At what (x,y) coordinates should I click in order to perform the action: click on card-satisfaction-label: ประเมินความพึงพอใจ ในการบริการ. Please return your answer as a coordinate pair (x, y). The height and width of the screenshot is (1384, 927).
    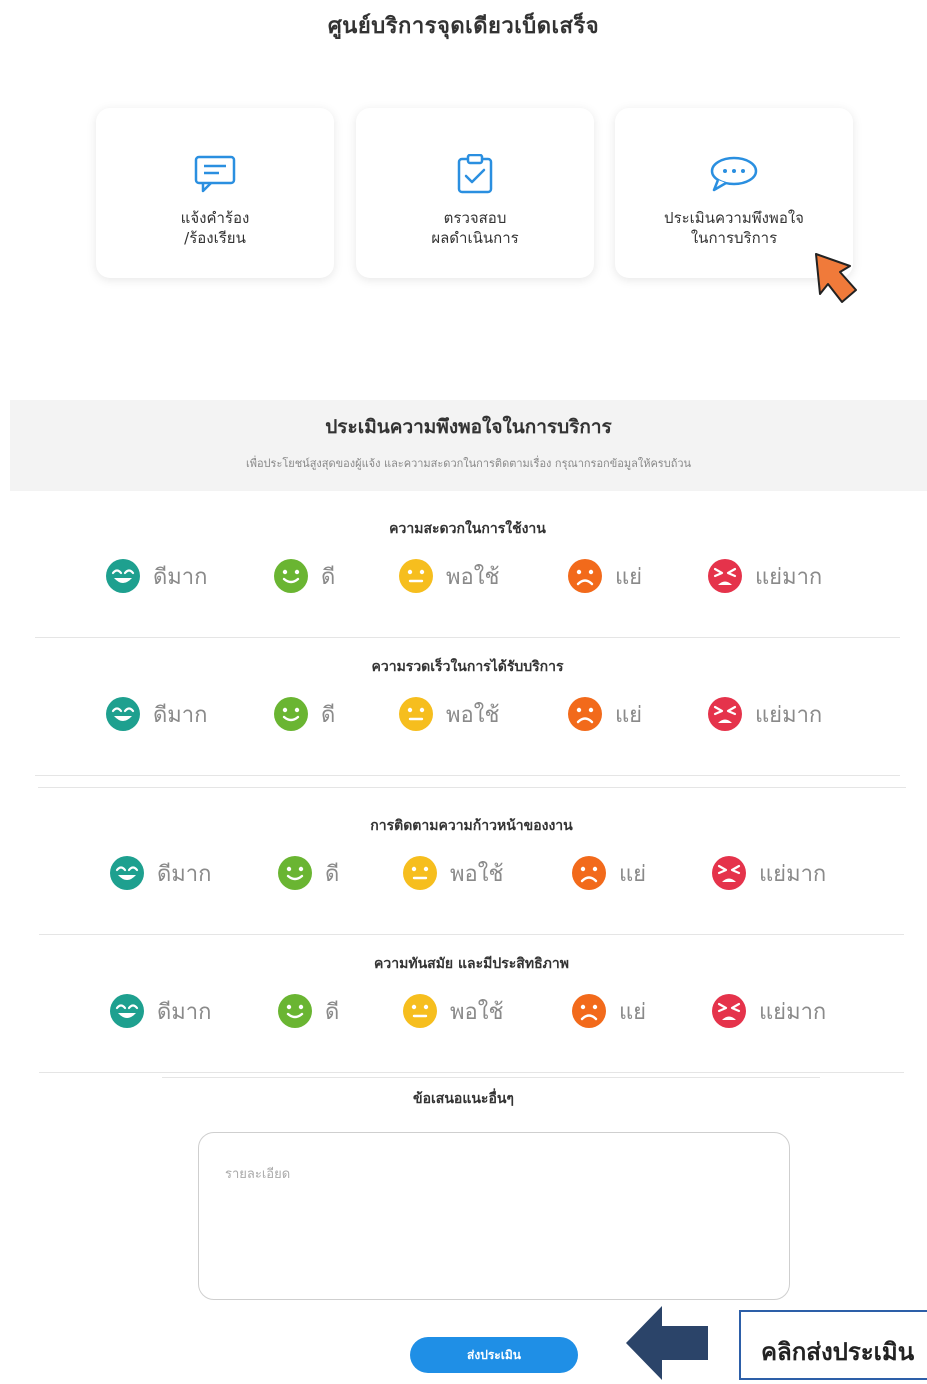
    Looking at the image, I should click on (734, 228).